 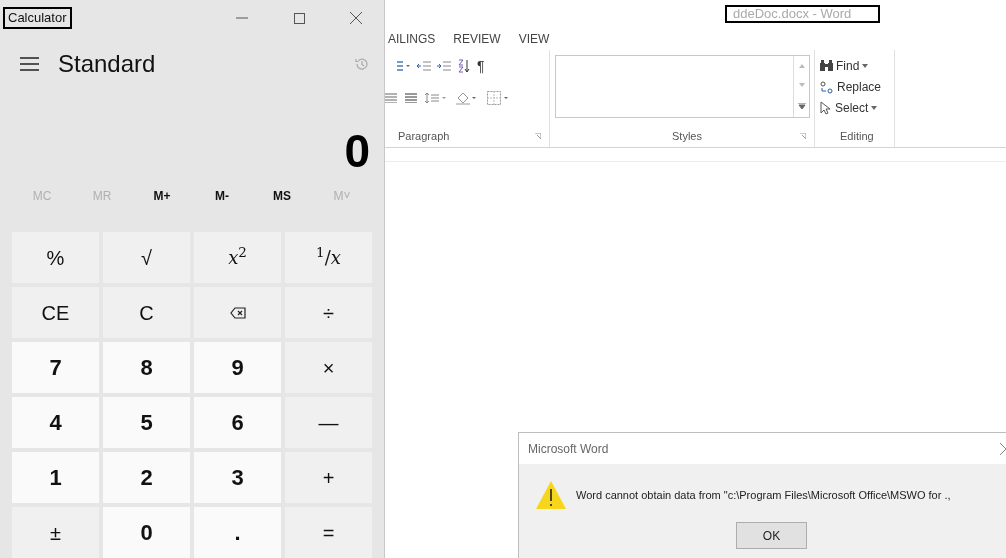 I want to click on calculator-key: 2, so click(x=146, y=477).